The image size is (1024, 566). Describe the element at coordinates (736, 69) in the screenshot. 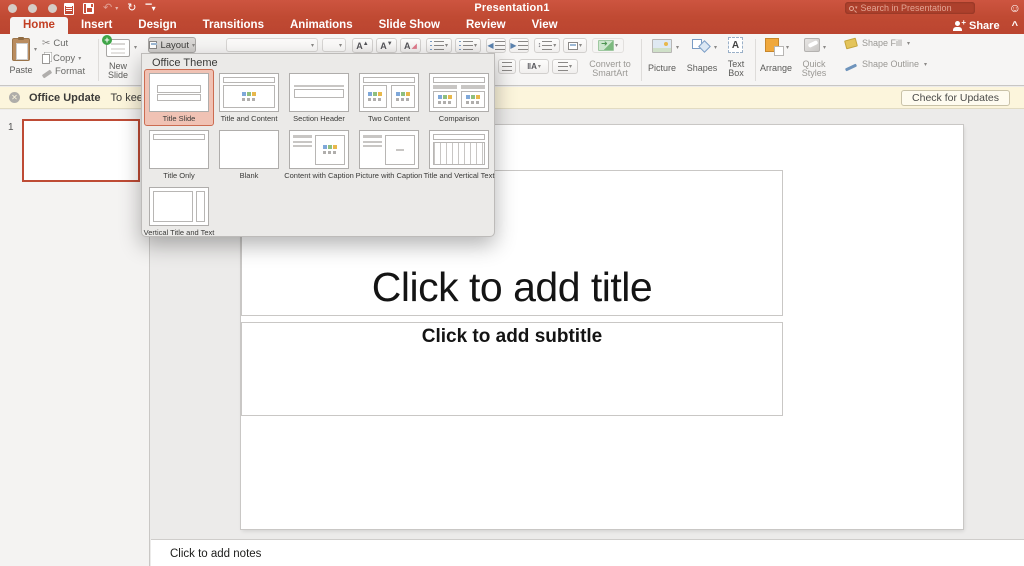

I see `text-box-button-label: Text Box` at that location.